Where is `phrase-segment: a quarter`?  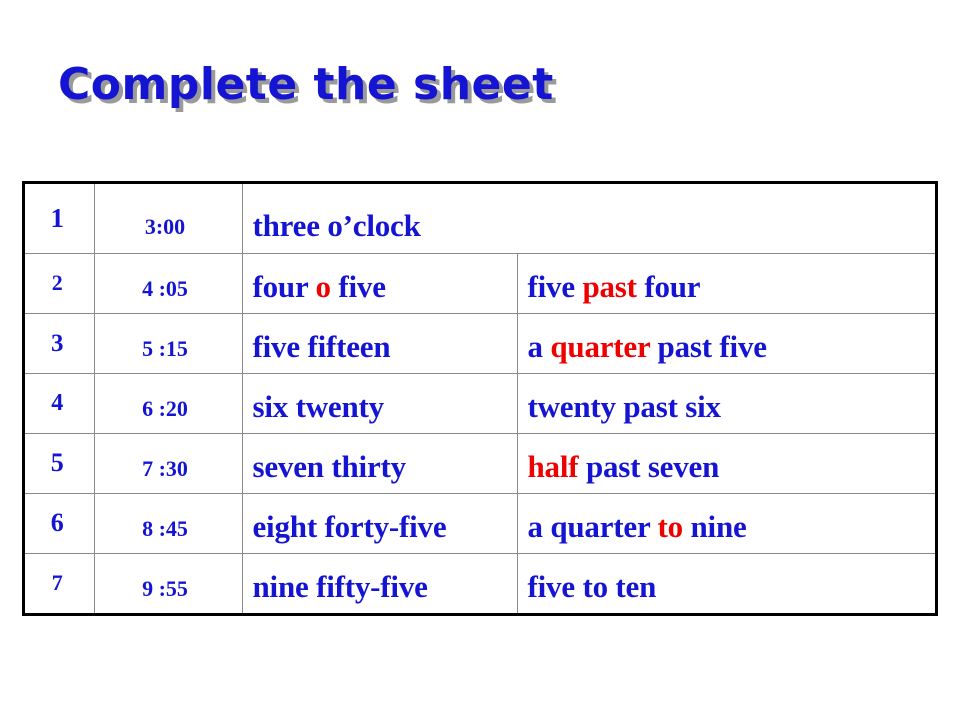
phrase-segment: a quarter is located at coordinates (592, 526).